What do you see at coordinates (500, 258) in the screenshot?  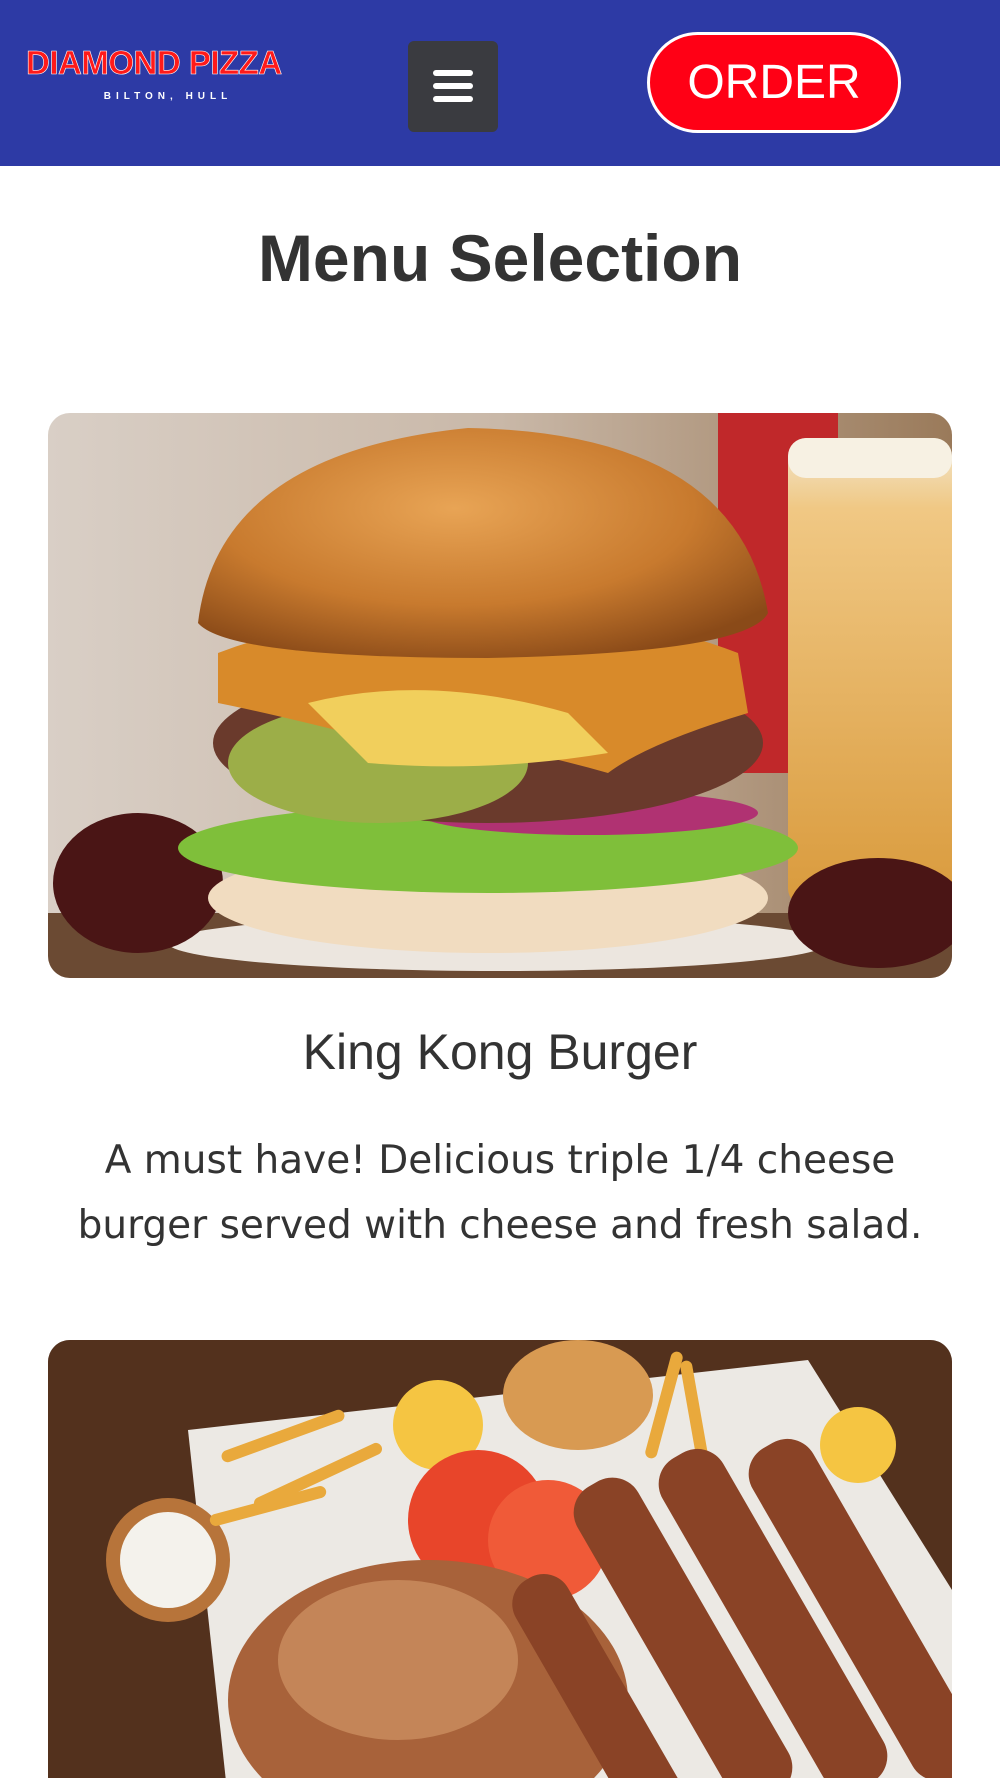 I see `page-title: Menu Selection` at bounding box center [500, 258].